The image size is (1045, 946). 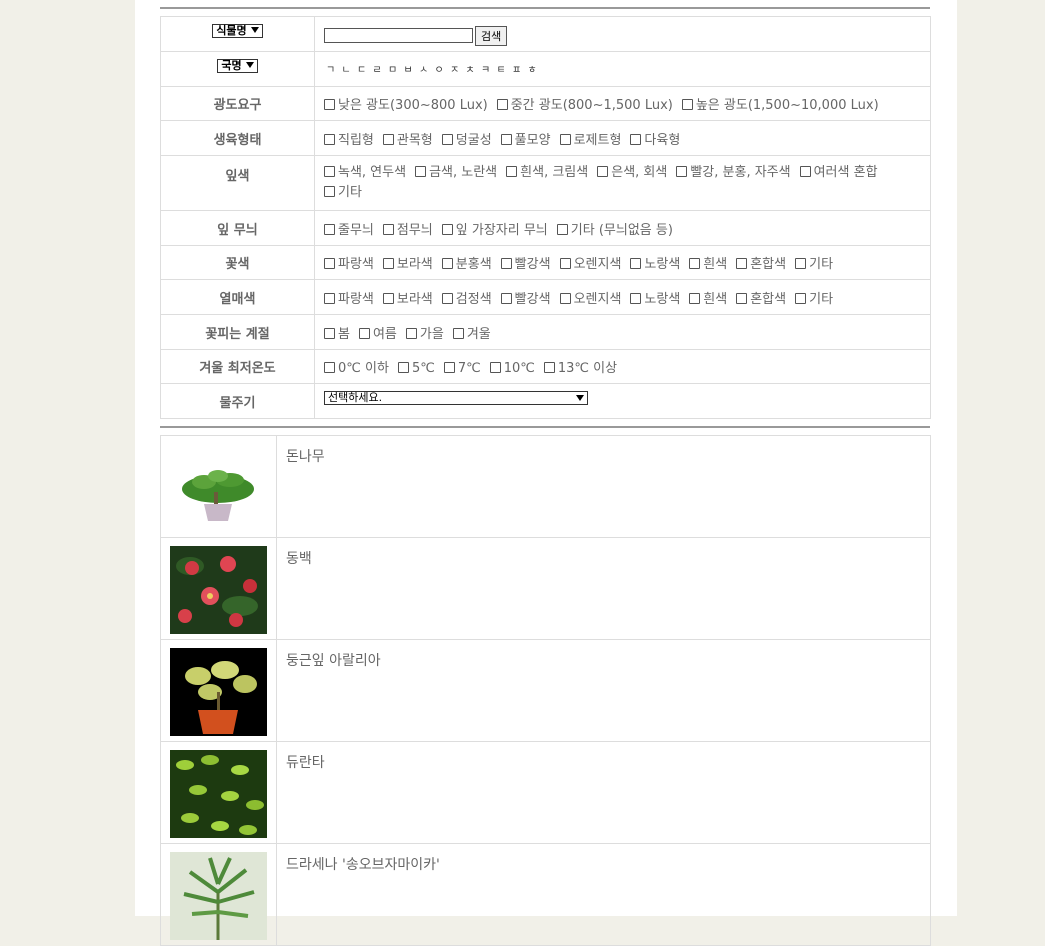 What do you see at coordinates (237, 31) in the screenshot?
I see `name-select: 식물명` at bounding box center [237, 31].